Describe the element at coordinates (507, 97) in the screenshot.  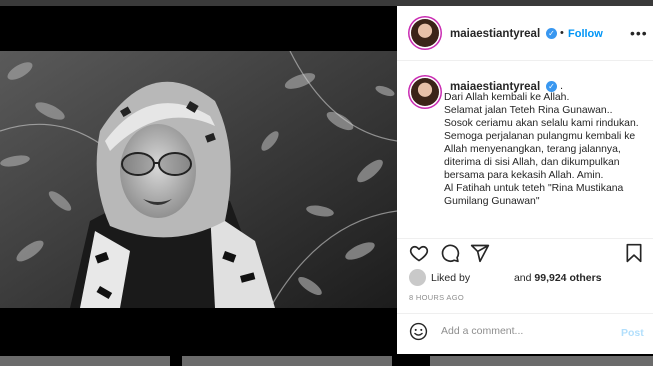
I see `caption-line: Dari Allah kembali ke Allah.` at that location.